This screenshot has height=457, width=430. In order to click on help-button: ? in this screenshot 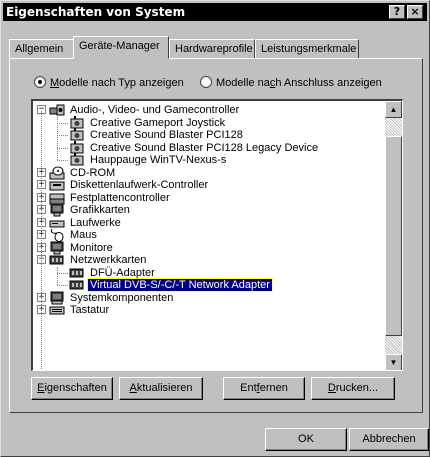, I will do `click(397, 12)`.